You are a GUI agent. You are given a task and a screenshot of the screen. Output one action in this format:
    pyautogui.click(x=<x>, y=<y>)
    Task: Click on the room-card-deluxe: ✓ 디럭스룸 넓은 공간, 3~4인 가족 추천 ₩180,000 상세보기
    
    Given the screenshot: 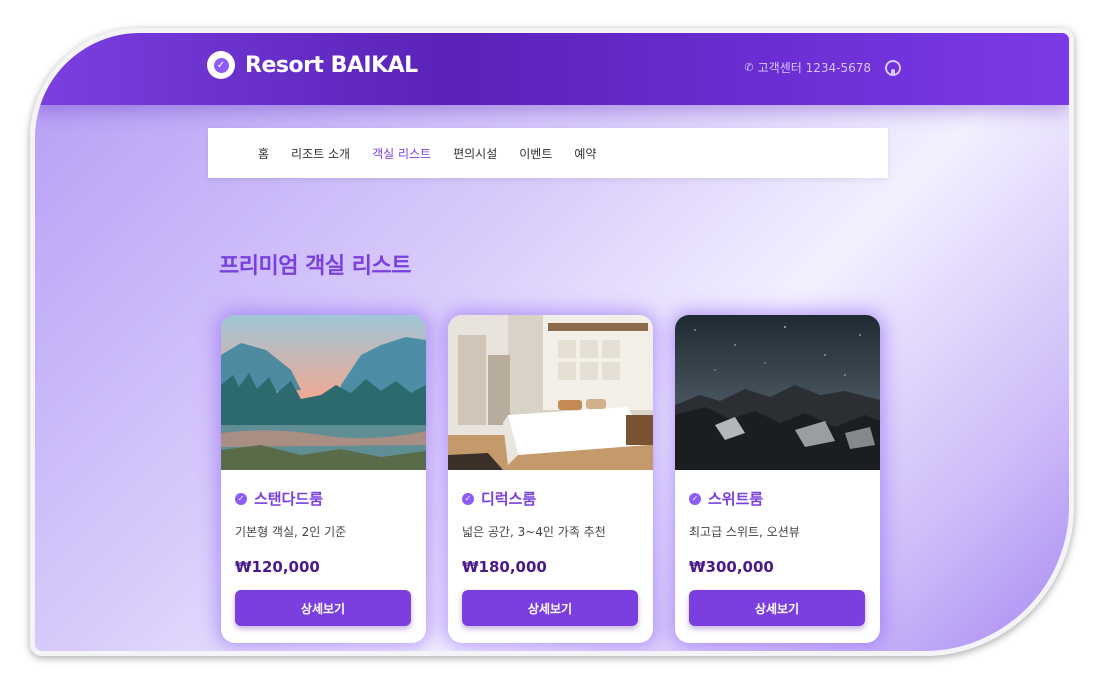 What is the action you would take?
    pyautogui.click(x=550, y=479)
    